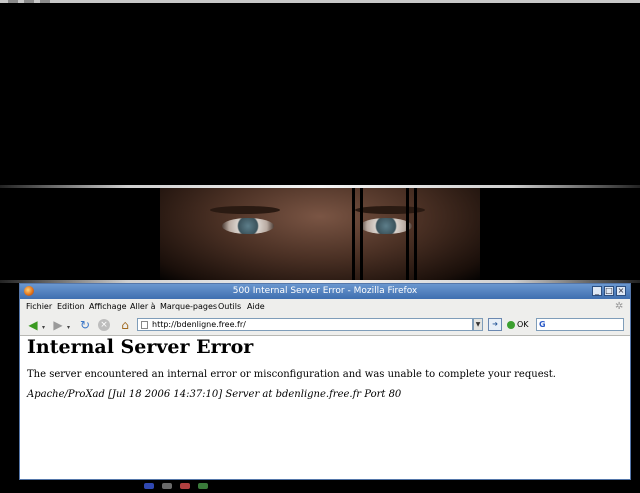 This screenshot has width=640, height=493. Describe the element at coordinates (621, 291) in the screenshot. I see `close-icon: ×` at that location.